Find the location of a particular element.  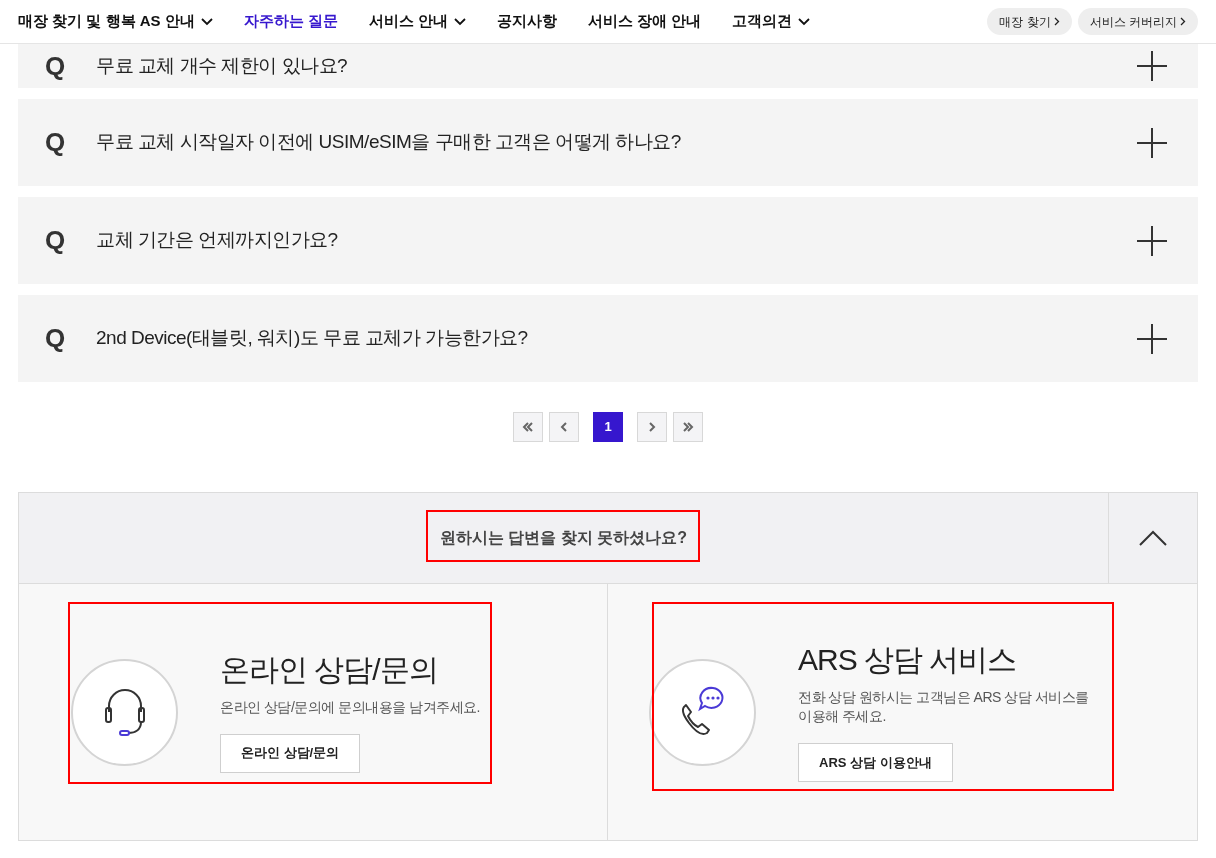

card-title: 온라인 상담/문의 is located at coordinates (329, 669).